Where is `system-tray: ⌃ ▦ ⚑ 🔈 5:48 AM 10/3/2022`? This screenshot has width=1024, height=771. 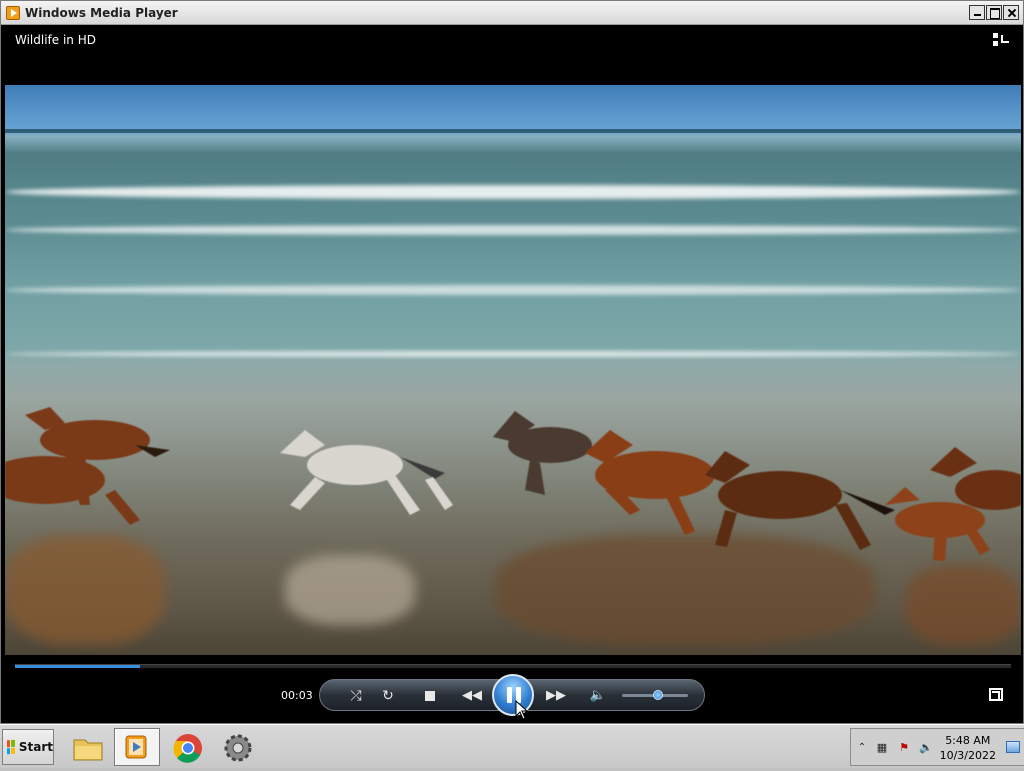
system-tray: ⌃ ▦ ⚑ 🔈 5:48 AM 10/3/2022 is located at coordinates (937, 747).